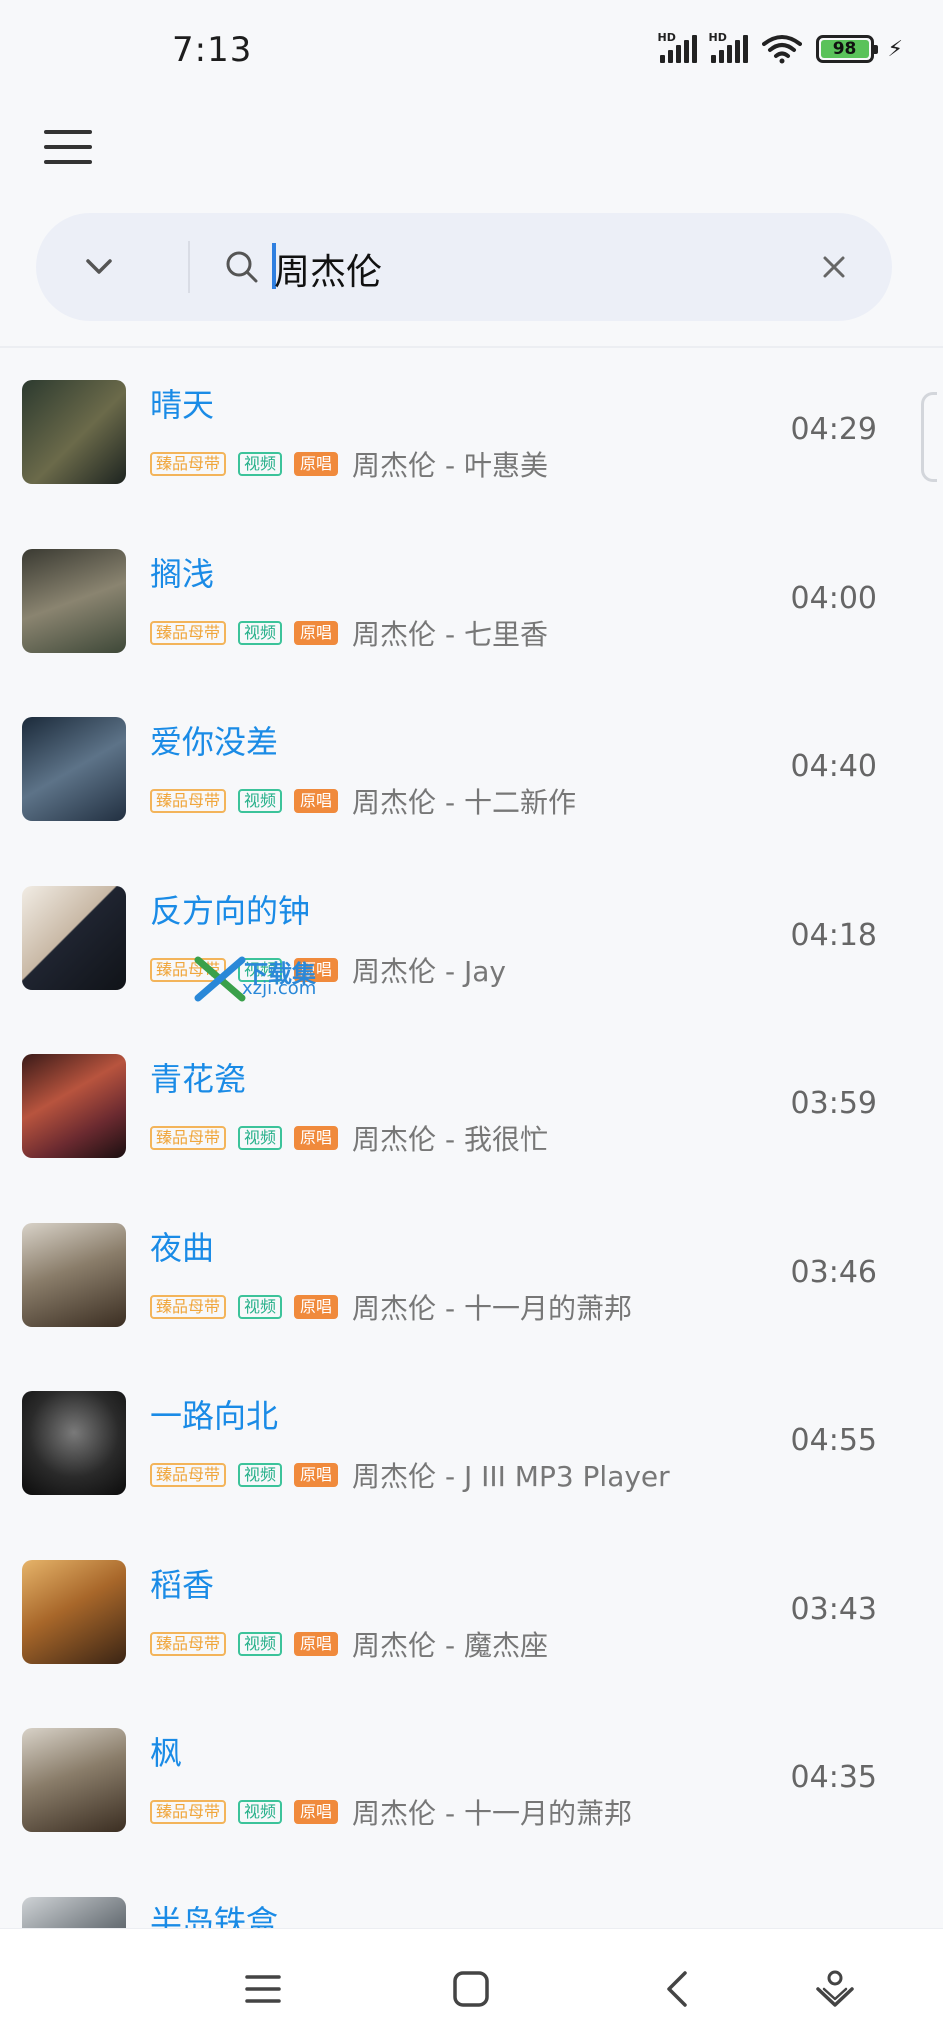  Describe the element at coordinates (214, 1416) in the screenshot. I see `song-title: 一路向北` at that location.